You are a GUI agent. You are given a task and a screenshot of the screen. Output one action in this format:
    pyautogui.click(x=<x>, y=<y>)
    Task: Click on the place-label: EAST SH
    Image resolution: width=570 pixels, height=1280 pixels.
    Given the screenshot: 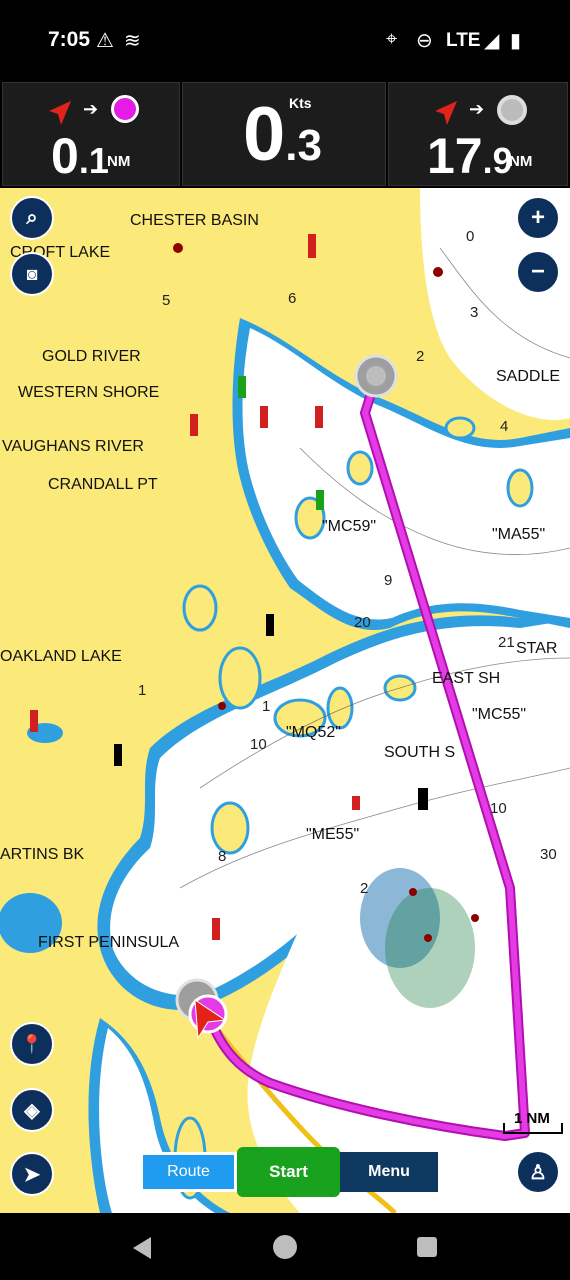 What is the action you would take?
    pyautogui.click(x=466, y=678)
    